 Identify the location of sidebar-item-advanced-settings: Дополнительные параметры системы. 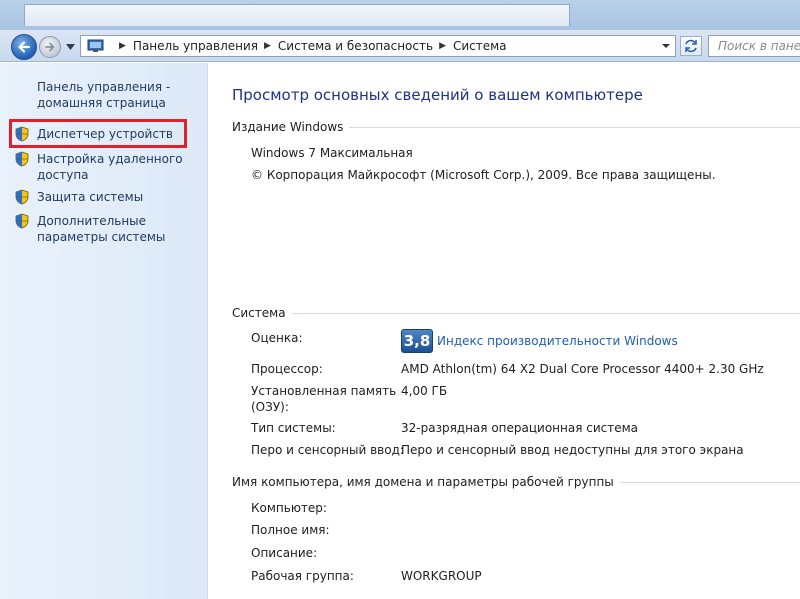
(108, 229).